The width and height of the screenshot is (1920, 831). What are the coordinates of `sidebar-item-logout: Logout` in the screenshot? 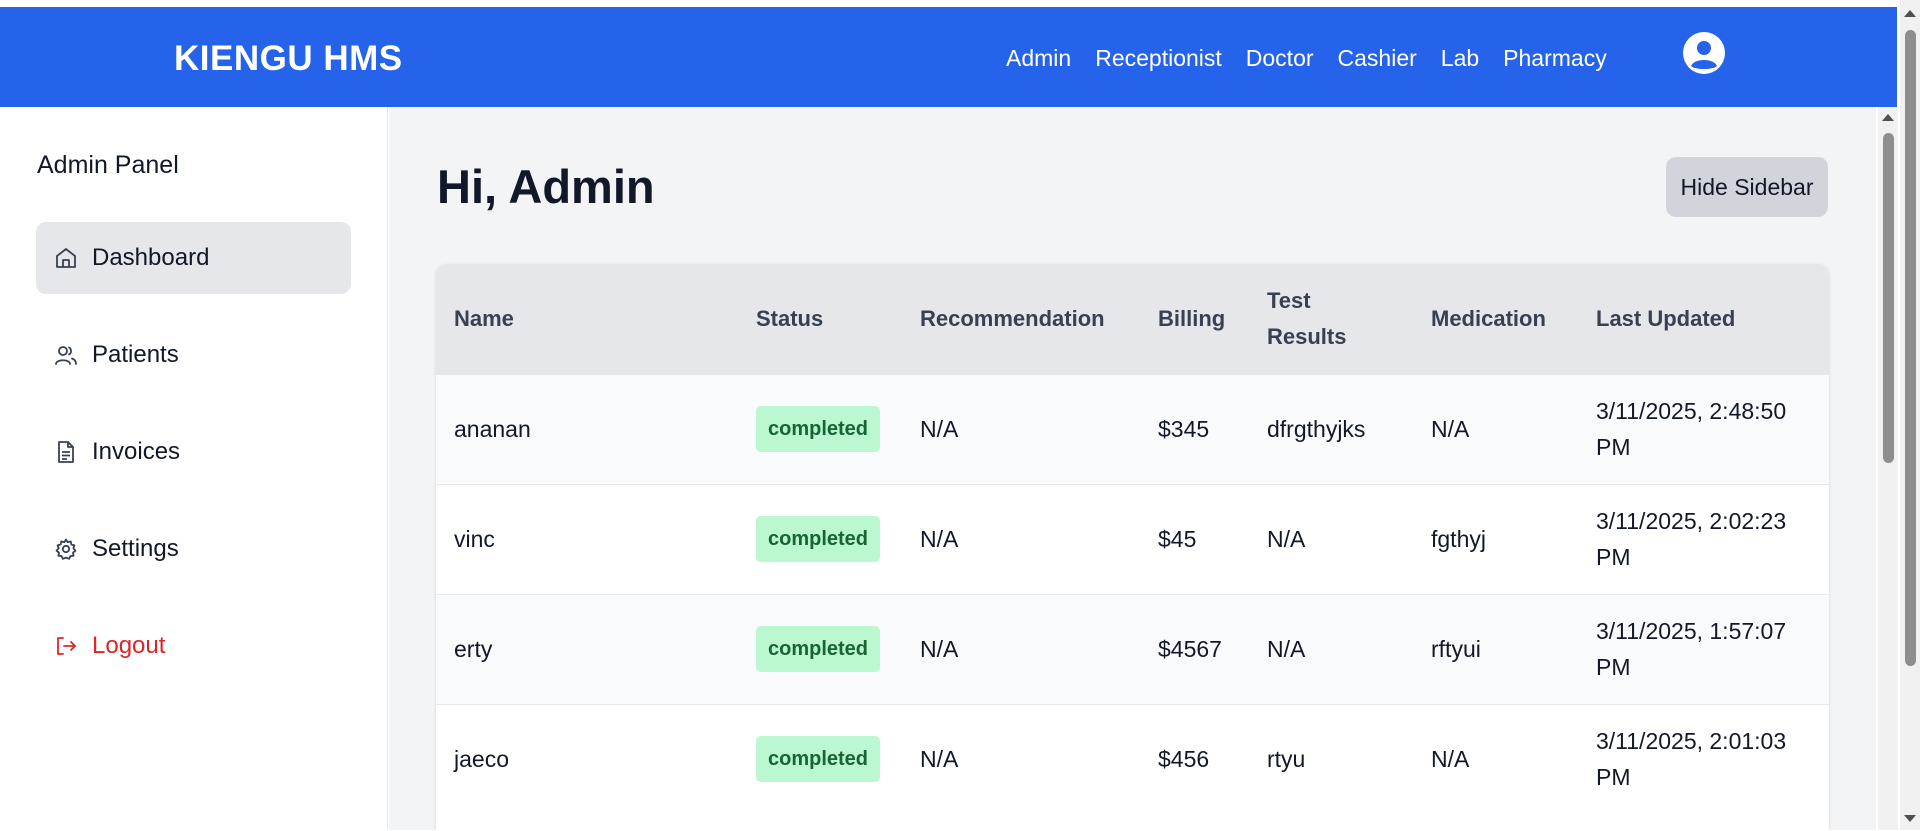 It's located at (193, 646).